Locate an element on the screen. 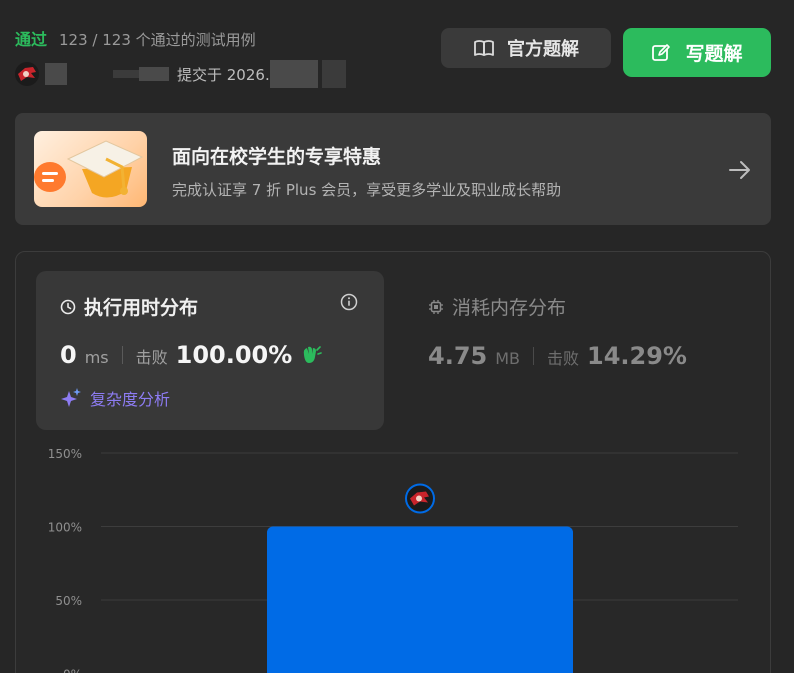 The image size is (794, 673). y-tick-label: 0% is located at coordinates (72, 670).